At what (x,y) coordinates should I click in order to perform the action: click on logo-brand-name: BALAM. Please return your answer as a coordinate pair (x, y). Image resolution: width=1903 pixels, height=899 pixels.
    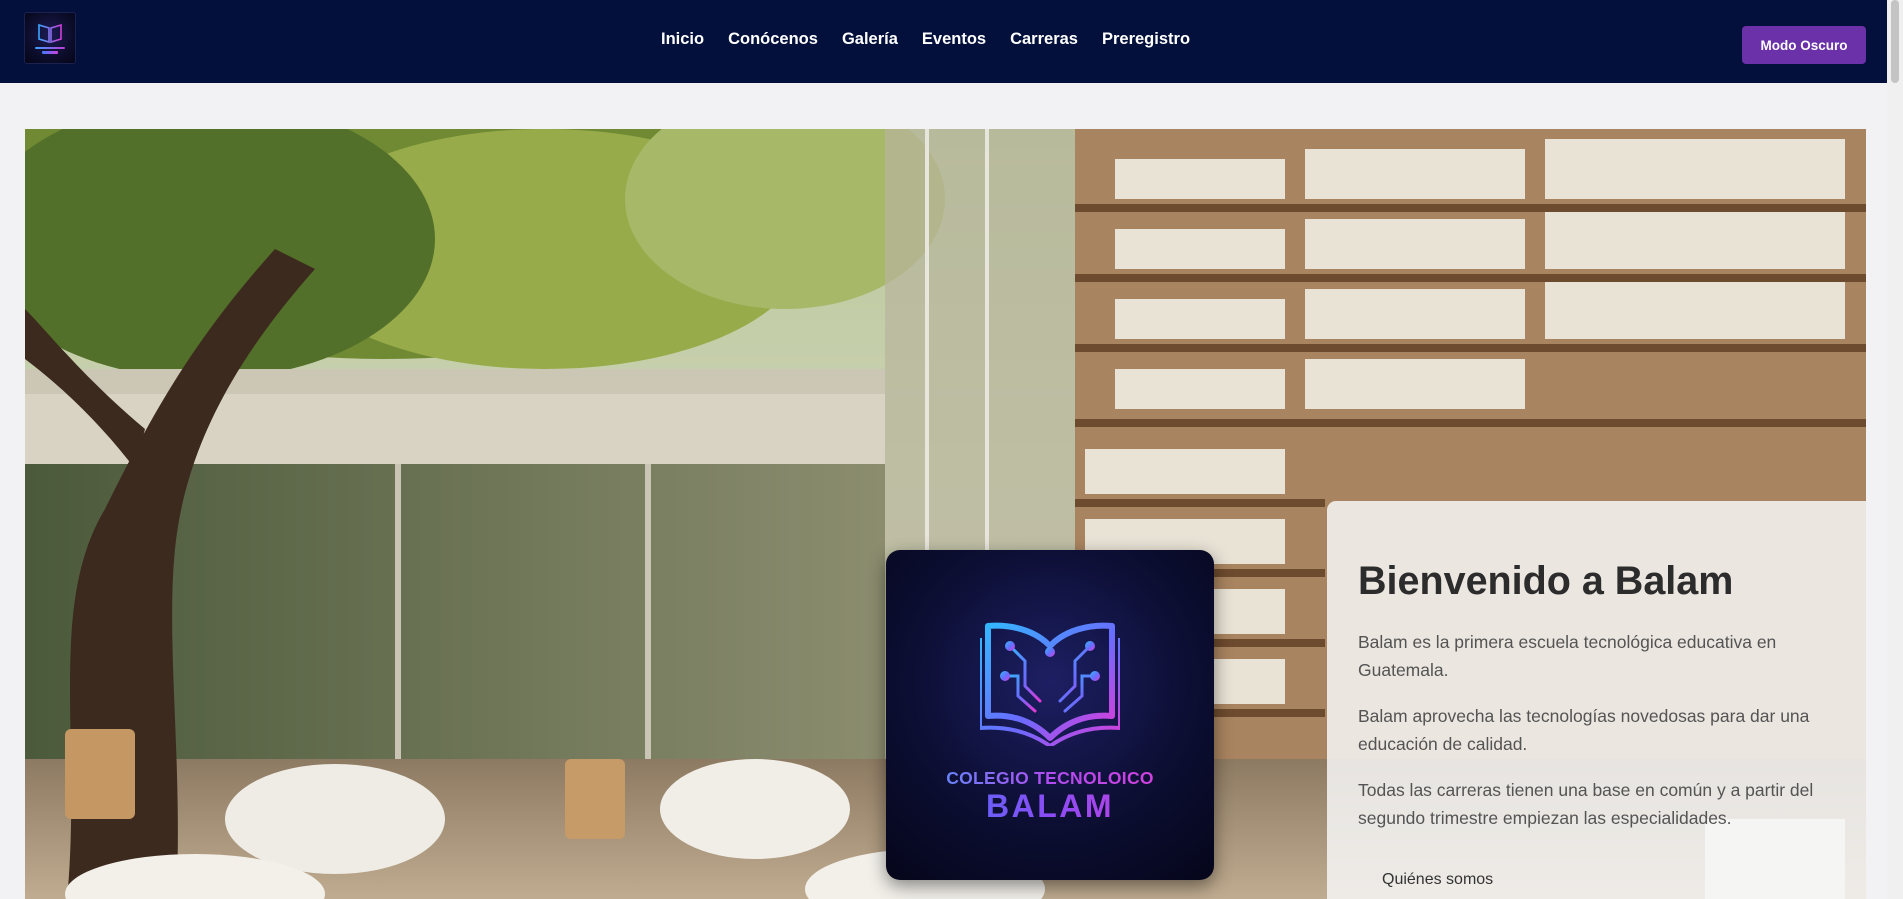
    Looking at the image, I should click on (1050, 806).